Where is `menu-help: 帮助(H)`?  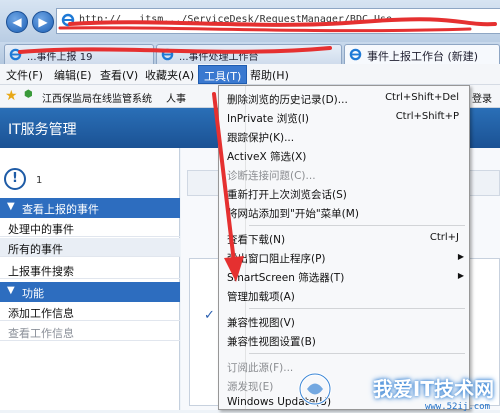
menu-help: 帮助(H) is located at coordinates (269, 75).